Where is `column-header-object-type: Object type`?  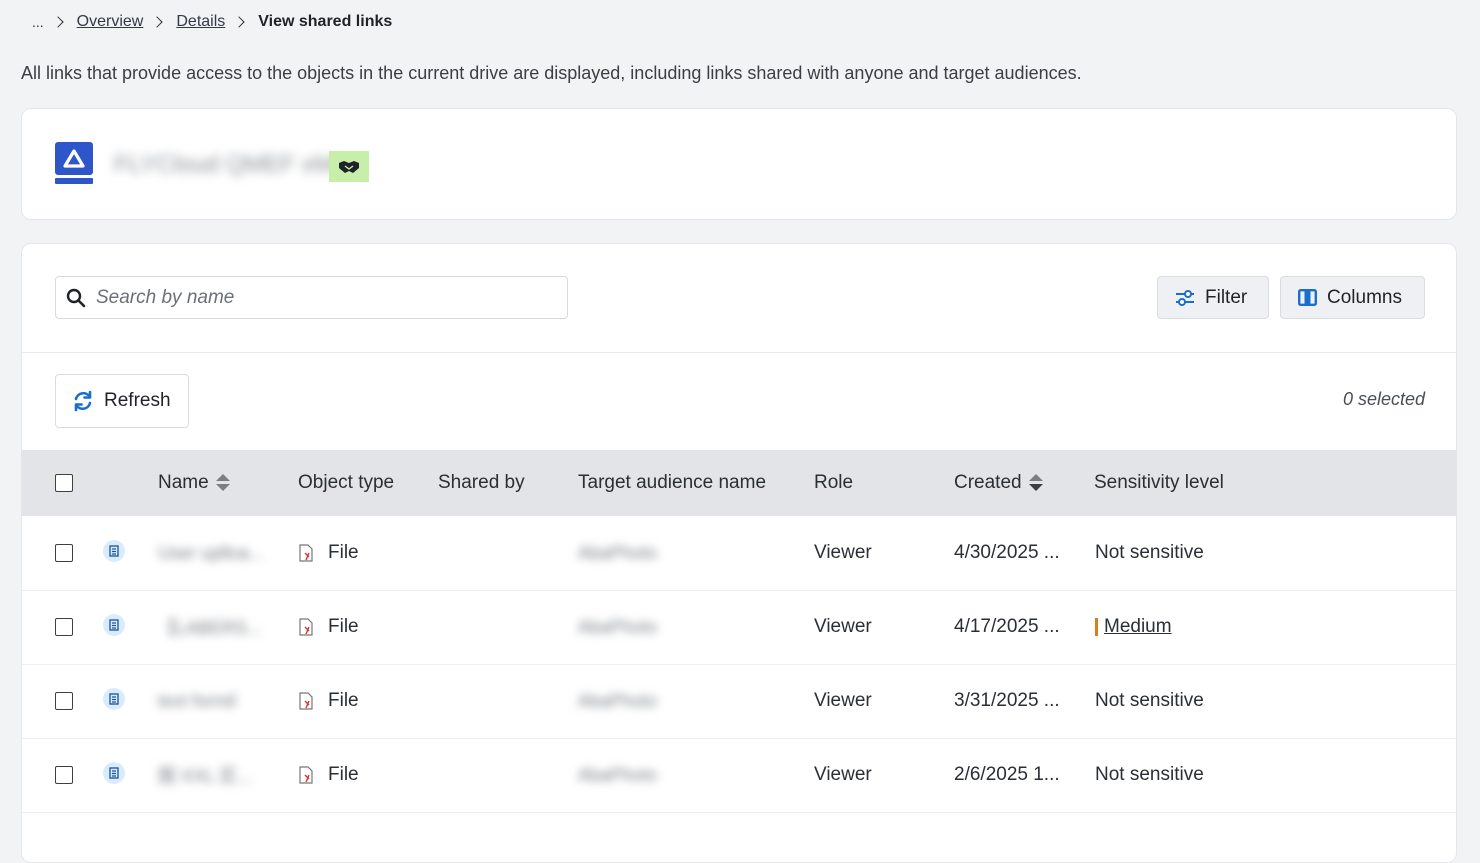
column-header-object-type: Object type is located at coordinates (346, 482).